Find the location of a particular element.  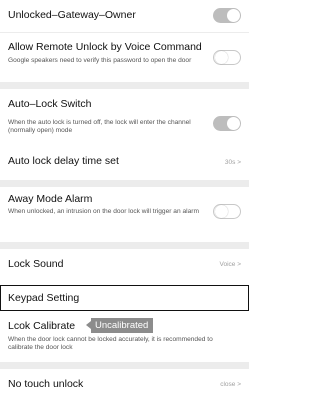

away-mode-alarm-toggle is located at coordinates (227, 211).